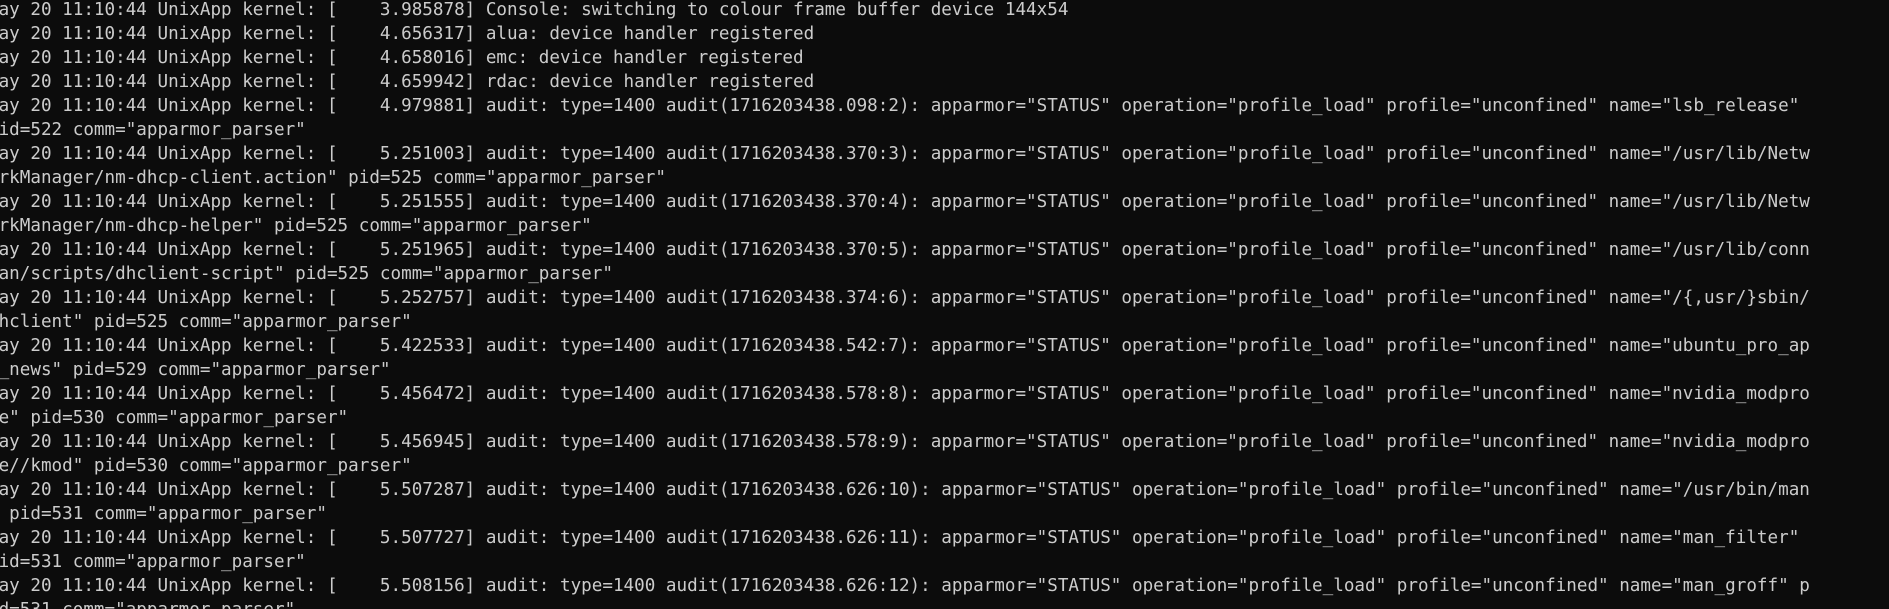 The image size is (1889, 609). Describe the element at coordinates (153, 562) in the screenshot. I see `log-line-continuation: pid=531 comm="apparmor_parser"` at that location.